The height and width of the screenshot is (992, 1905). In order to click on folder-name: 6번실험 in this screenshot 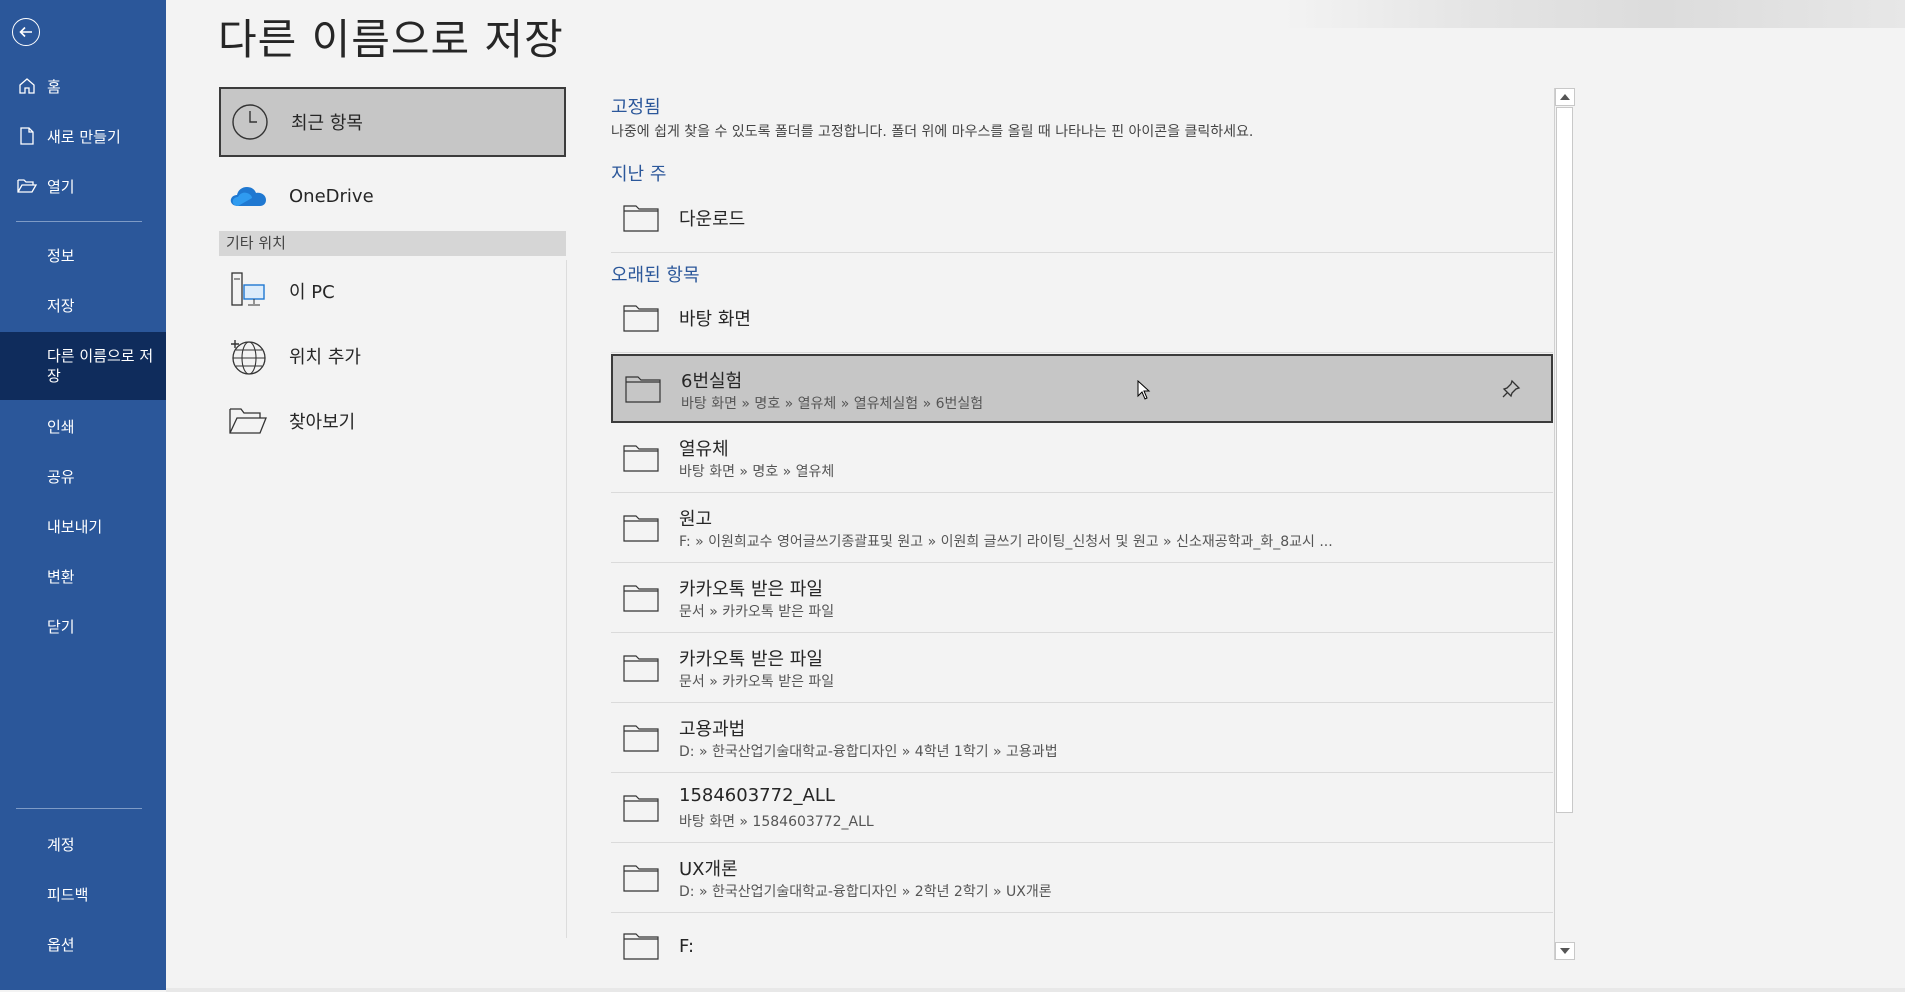, I will do `click(712, 381)`.